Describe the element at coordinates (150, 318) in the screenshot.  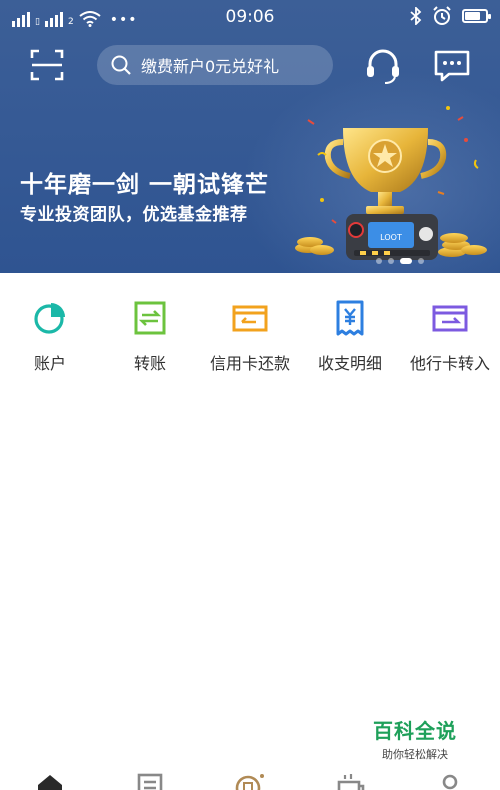
I see `transfer-icon` at that location.